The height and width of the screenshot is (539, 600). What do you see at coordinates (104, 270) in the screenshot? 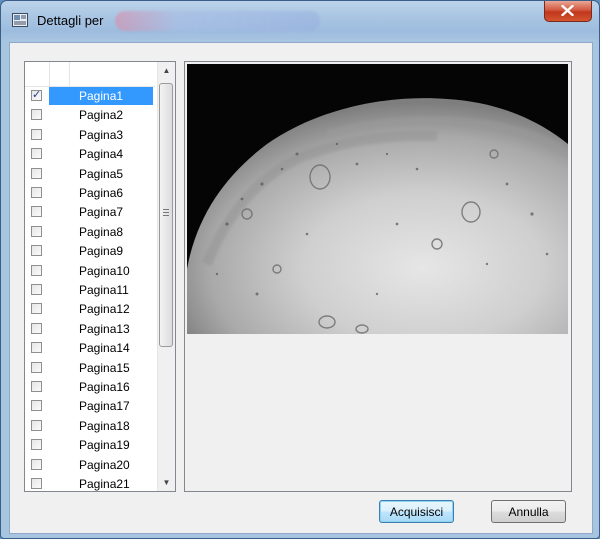
I see `page-label: Pagina10` at bounding box center [104, 270].